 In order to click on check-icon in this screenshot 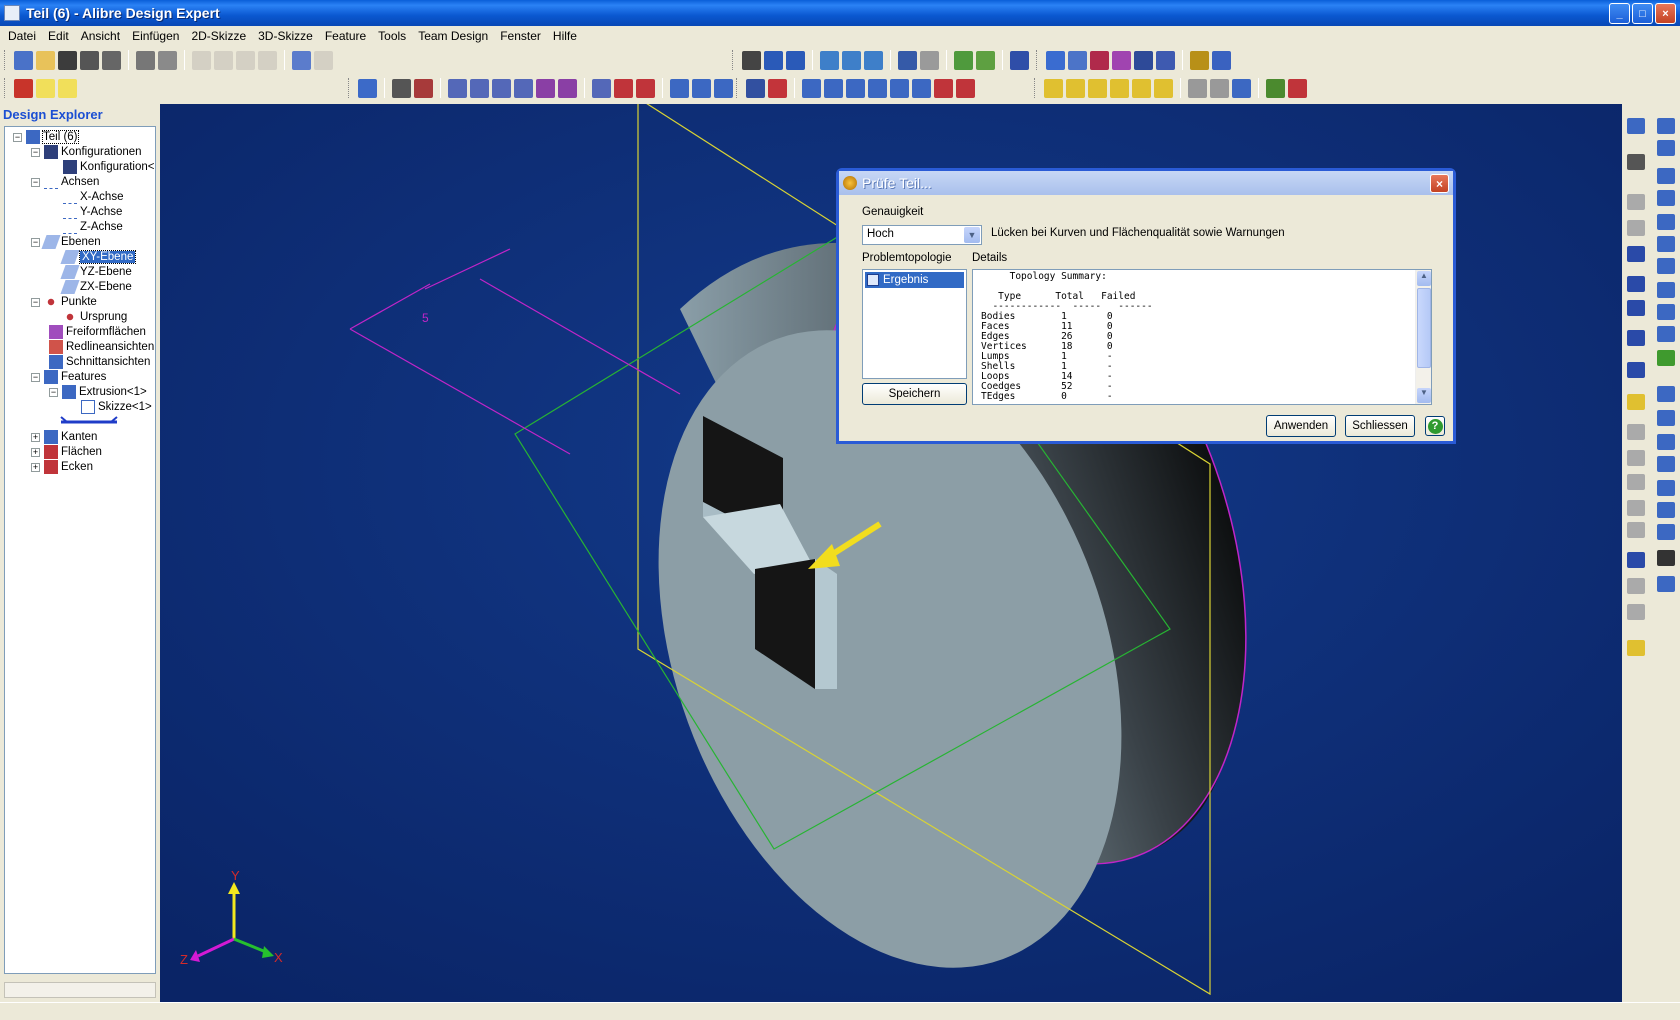, I will do `click(1199, 60)`.